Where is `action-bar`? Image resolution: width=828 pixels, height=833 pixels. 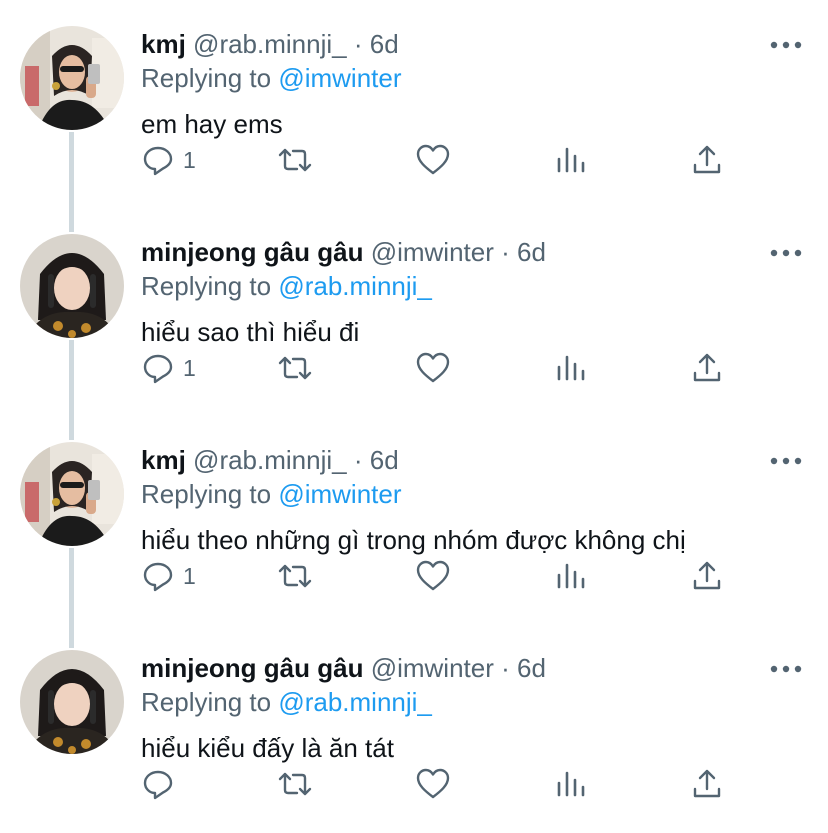
action-bar is located at coordinates (414, 784).